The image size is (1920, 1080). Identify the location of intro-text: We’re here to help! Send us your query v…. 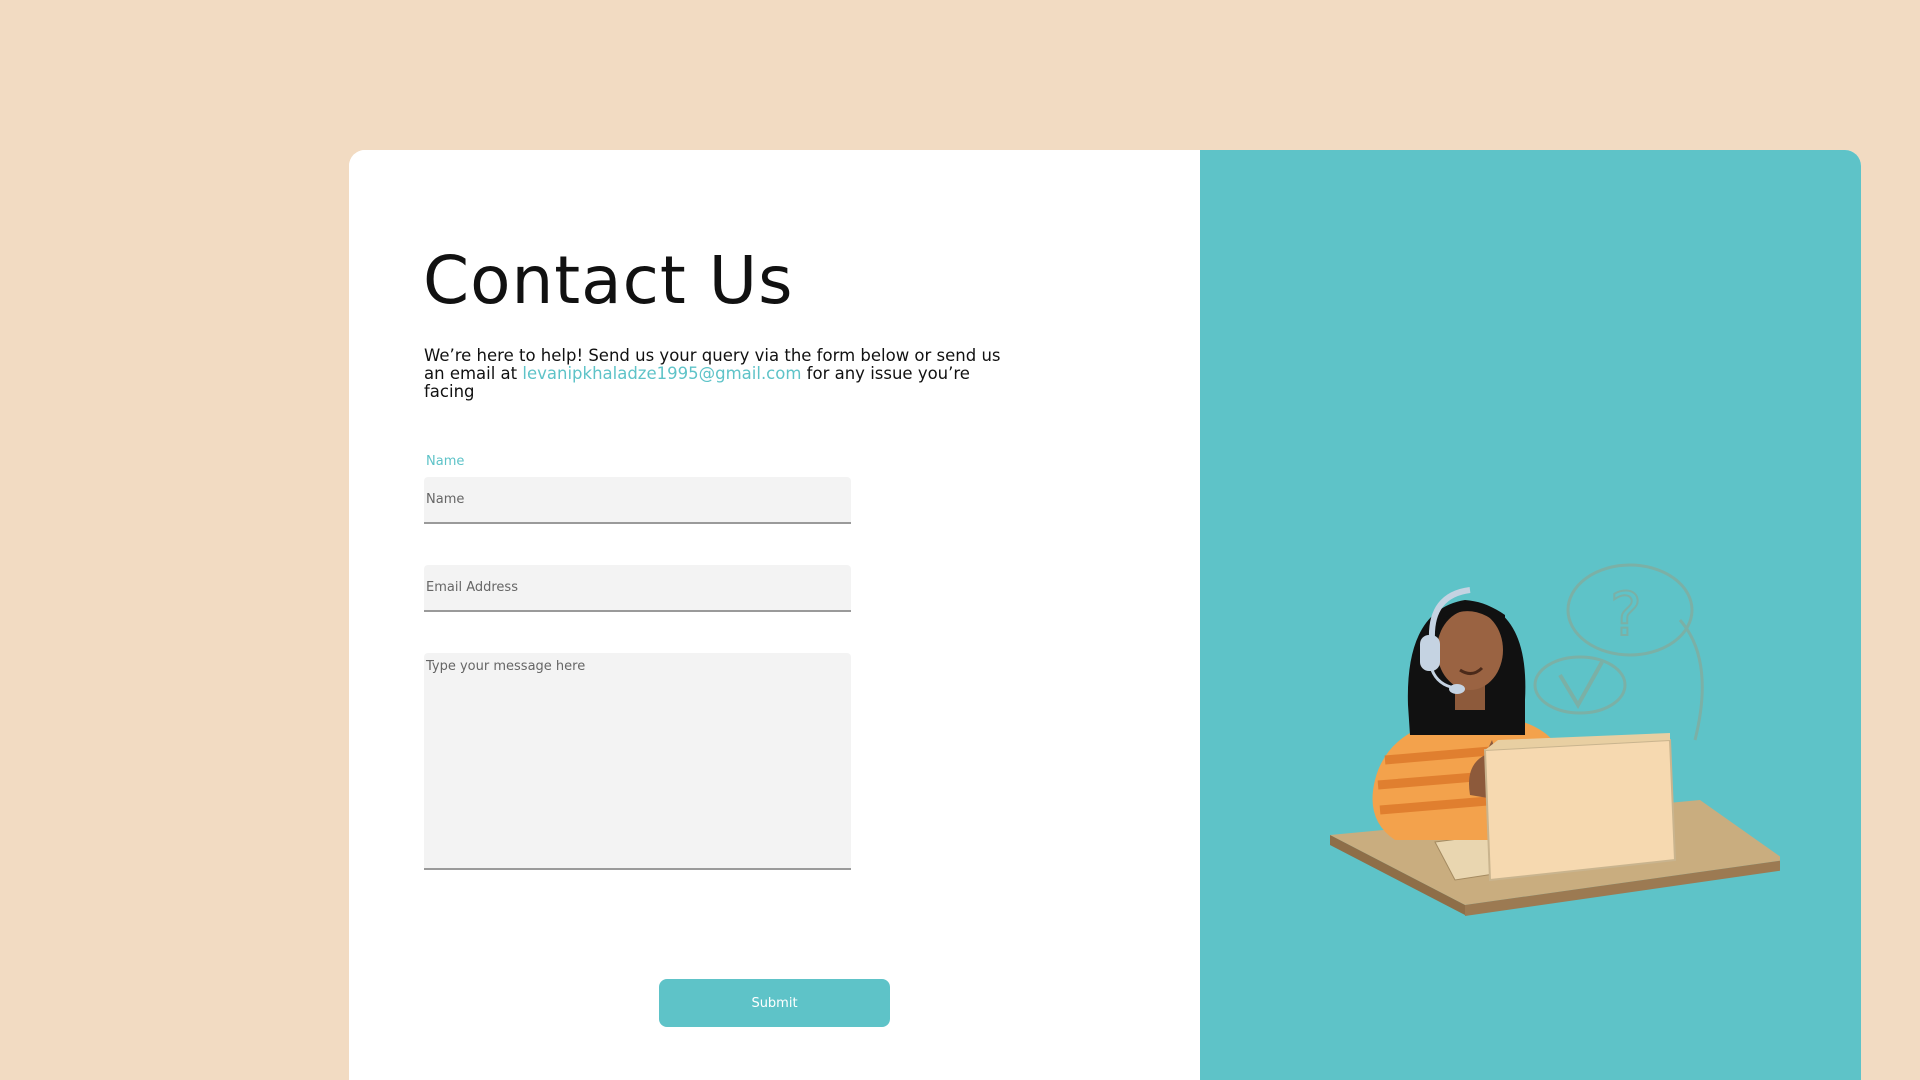
(724, 374).